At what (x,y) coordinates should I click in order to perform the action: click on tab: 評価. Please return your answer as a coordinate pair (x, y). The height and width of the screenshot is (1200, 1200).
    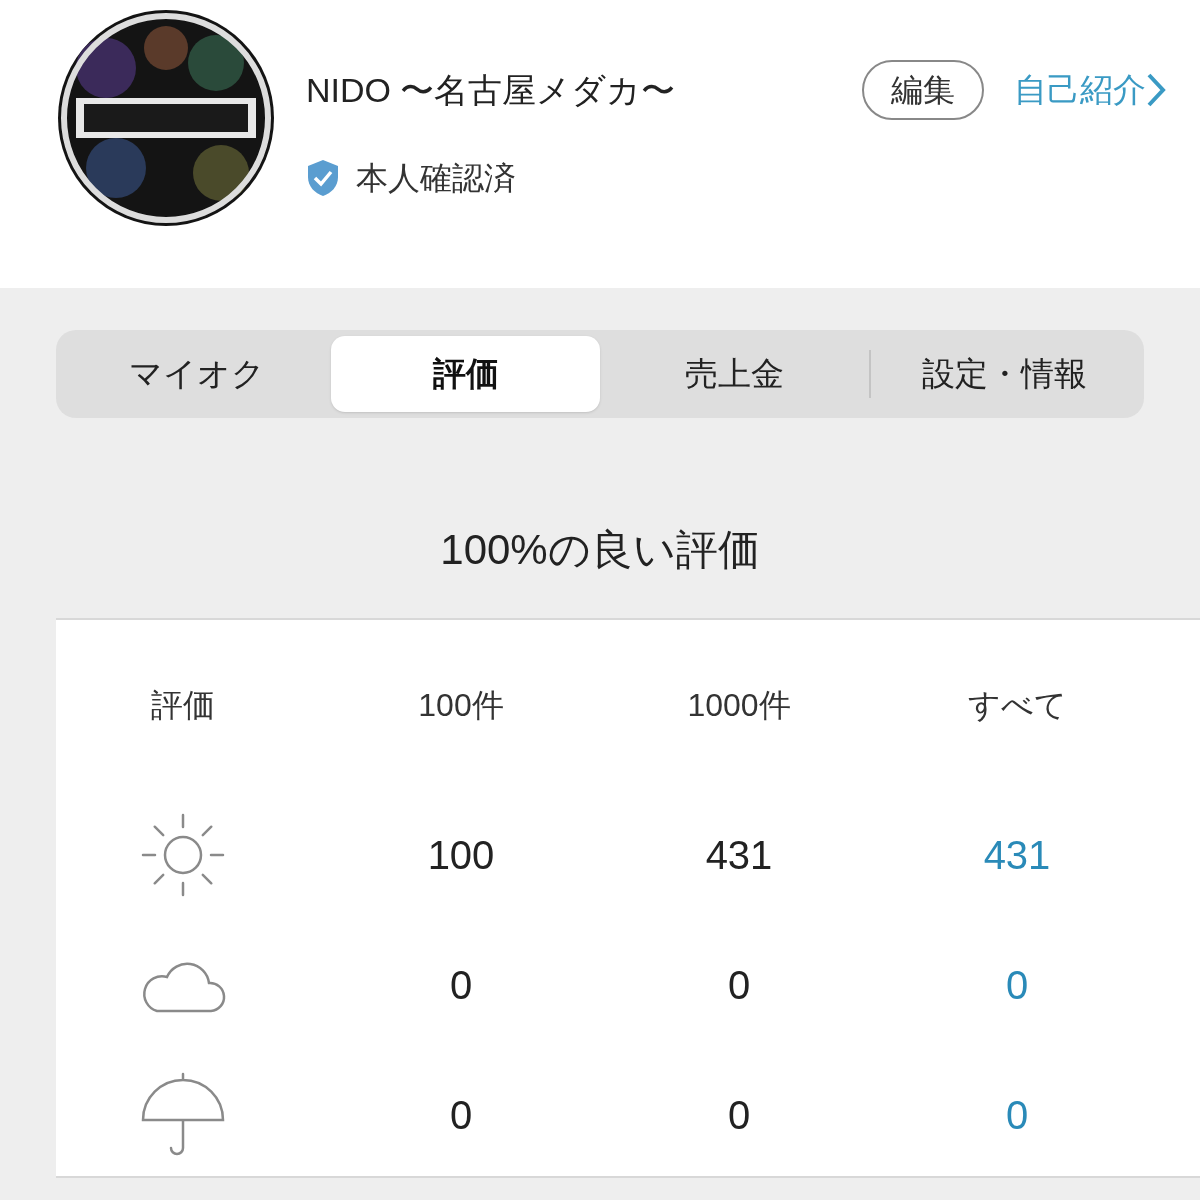
    Looking at the image, I should click on (465, 374).